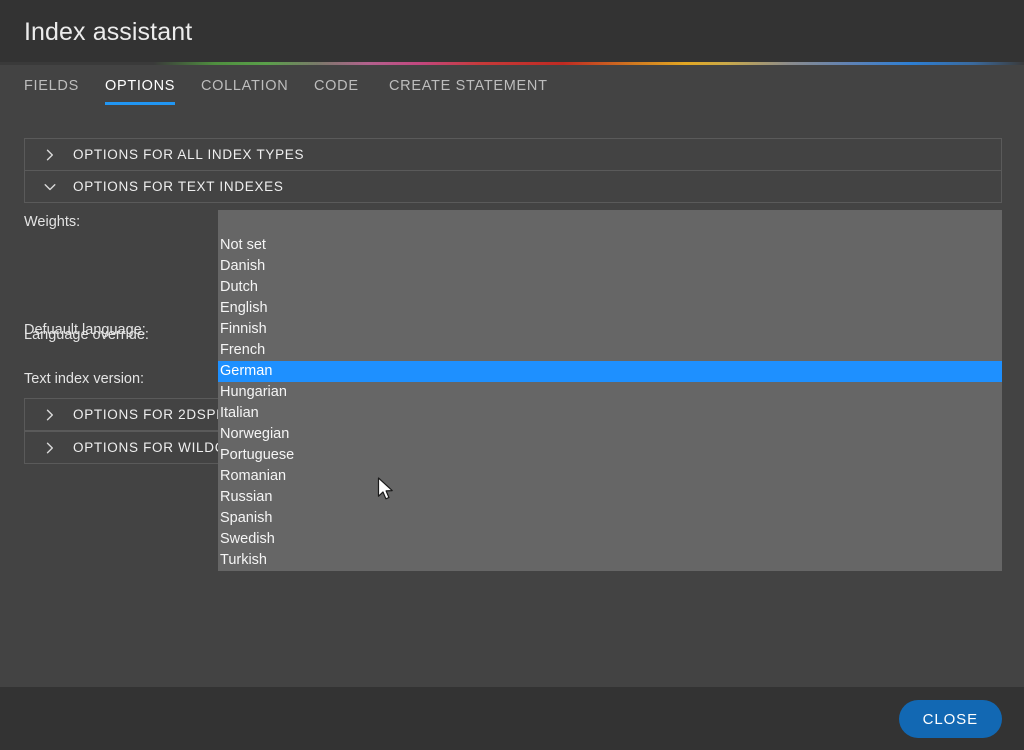  Describe the element at coordinates (610, 287) in the screenshot. I see `dropdown-option: Dutch` at that location.